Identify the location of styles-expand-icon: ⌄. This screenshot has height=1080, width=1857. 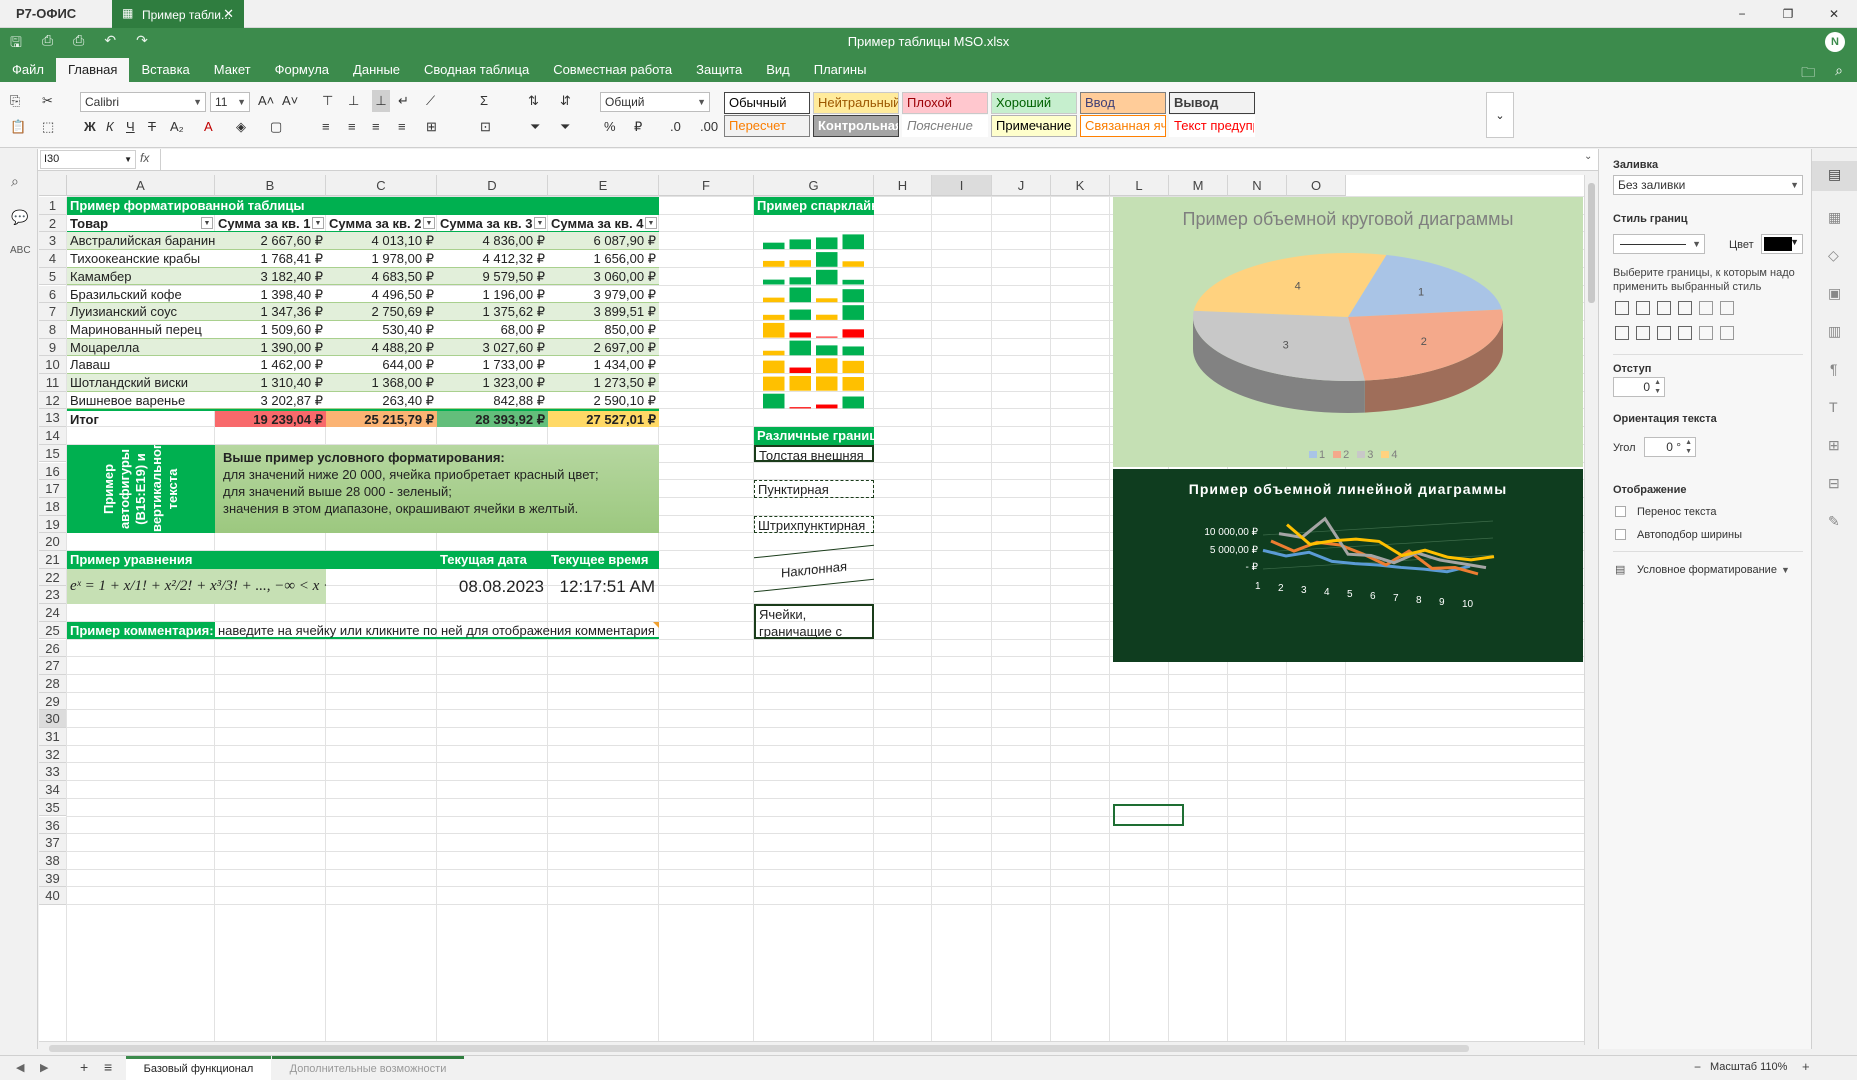
(1500, 115).